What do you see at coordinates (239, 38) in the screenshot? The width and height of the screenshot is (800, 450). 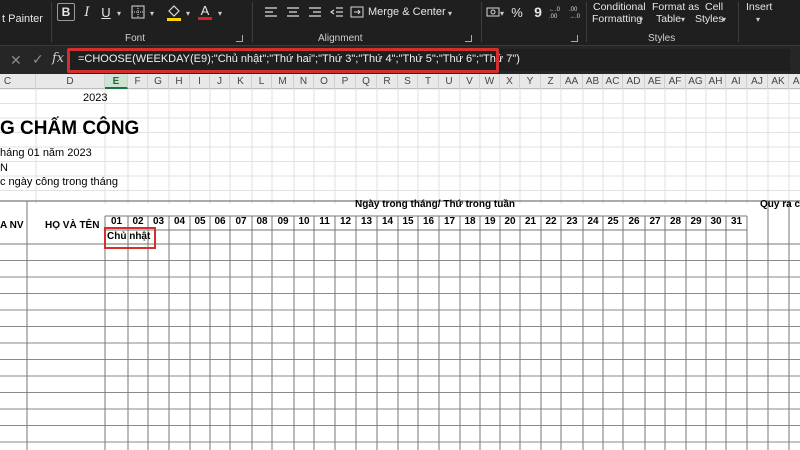 I see `font-dialog-launcher-icon` at bounding box center [239, 38].